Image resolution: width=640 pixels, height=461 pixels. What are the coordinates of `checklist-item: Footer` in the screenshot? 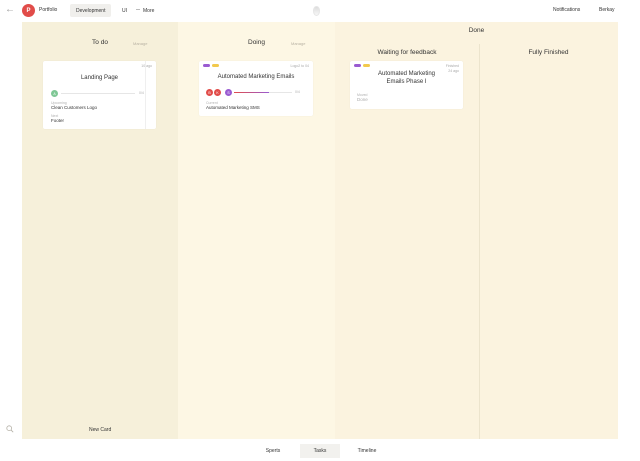 It's located at (57, 120).